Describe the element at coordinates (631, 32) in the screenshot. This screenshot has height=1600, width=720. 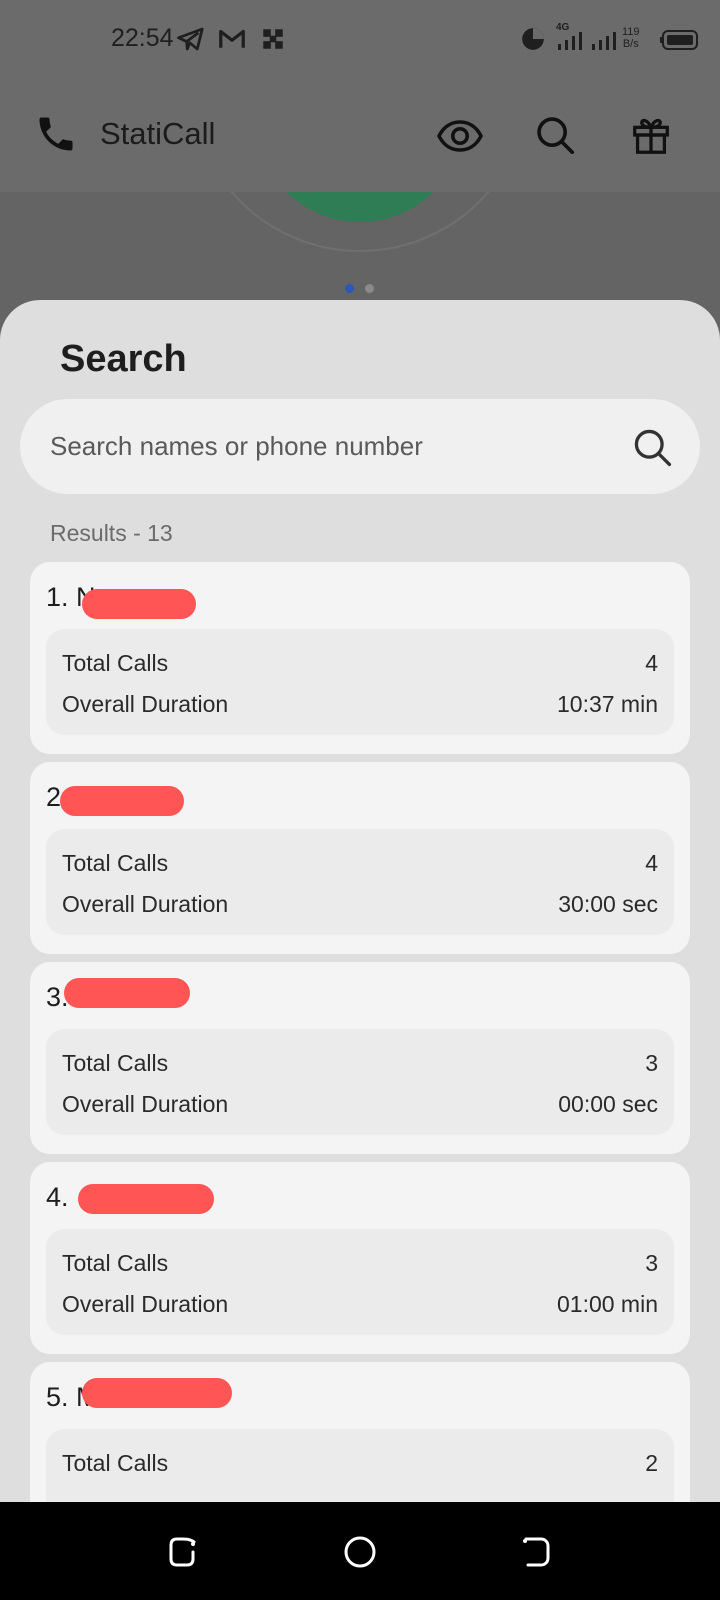
I see `speed-value: 119` at that location.